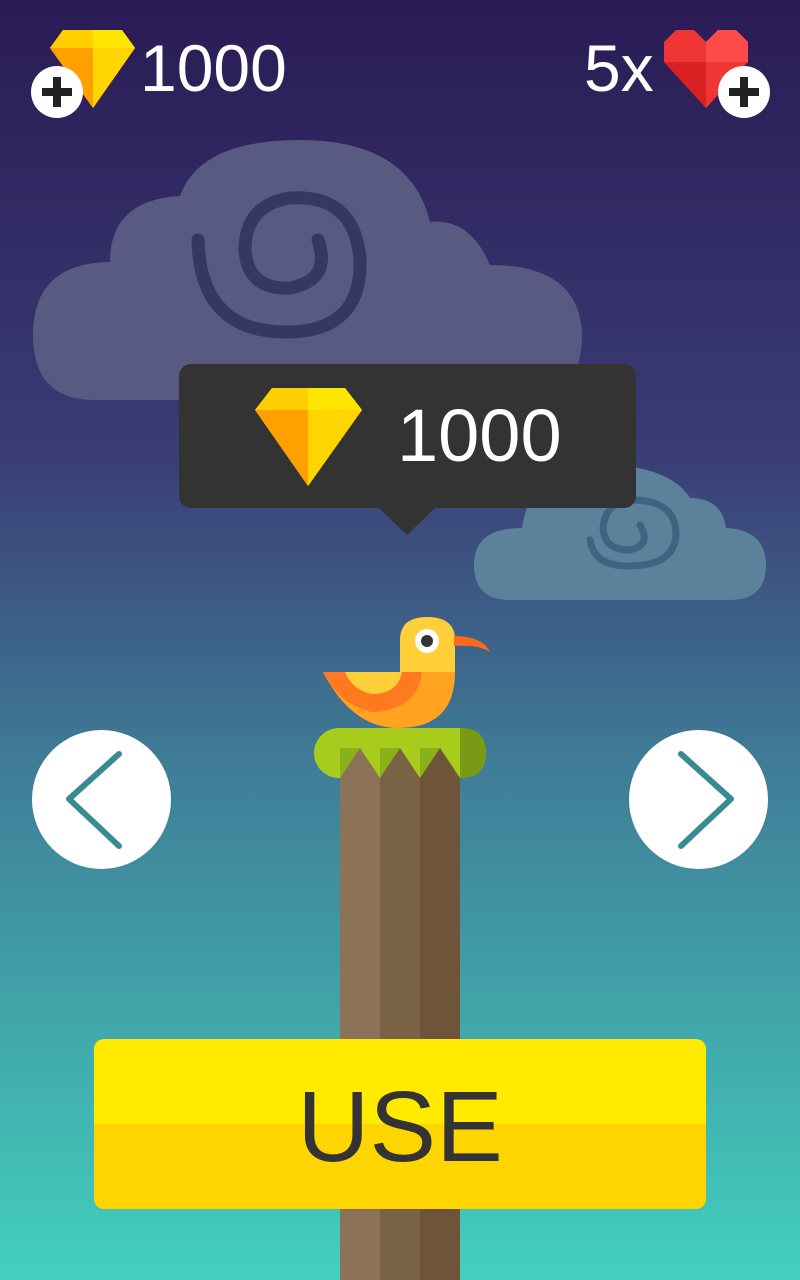 The height and width of the screenshot is (1280, 800). I want to click on chevron-left-icon, so click(94, 800).